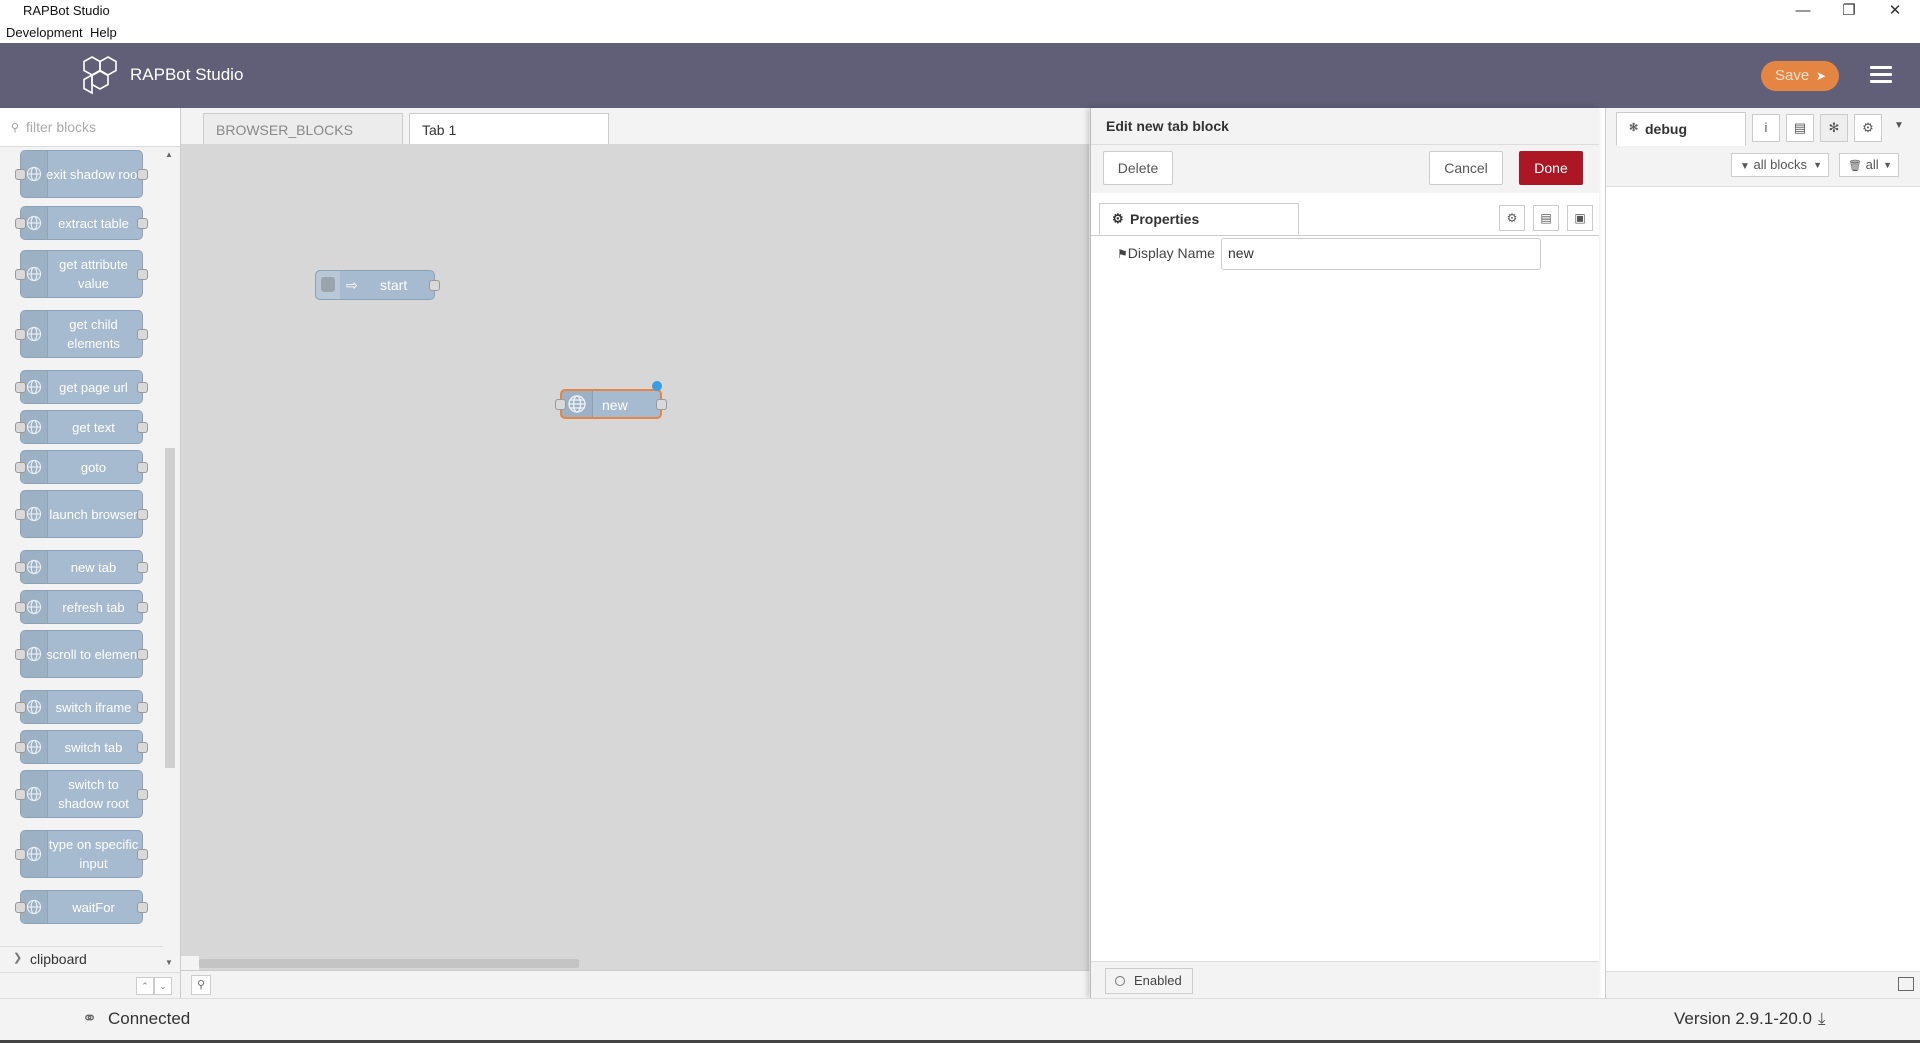  I want to click on block-label: goto, so click(93, 467).